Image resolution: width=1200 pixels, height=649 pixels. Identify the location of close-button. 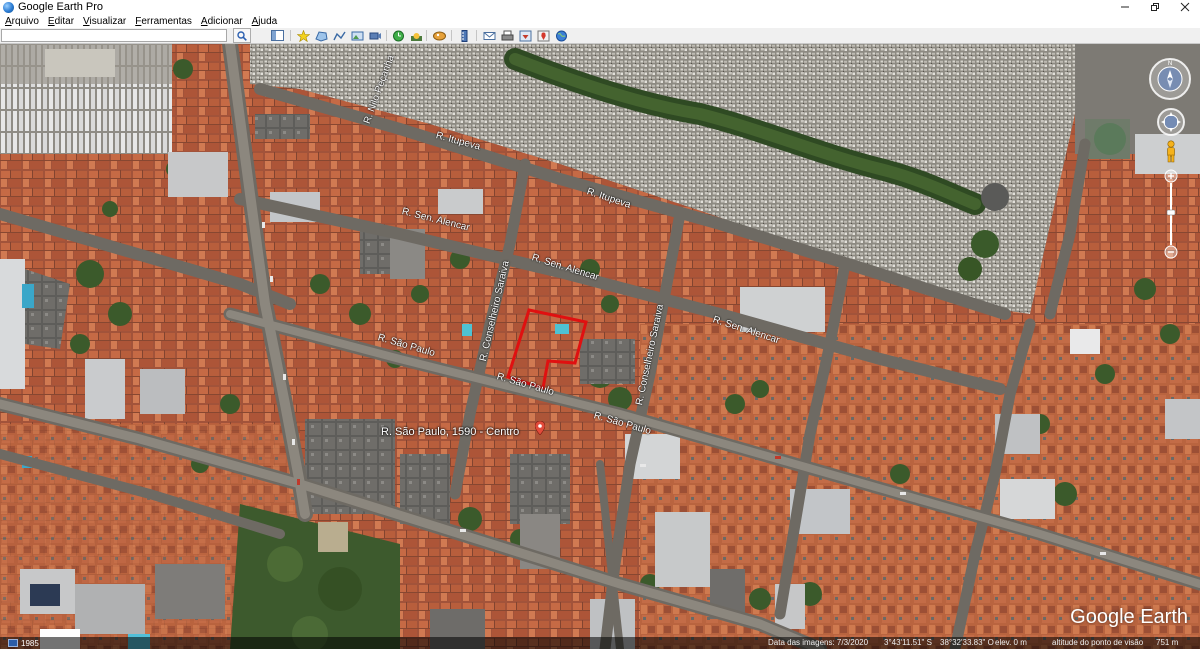
(1185, 7).